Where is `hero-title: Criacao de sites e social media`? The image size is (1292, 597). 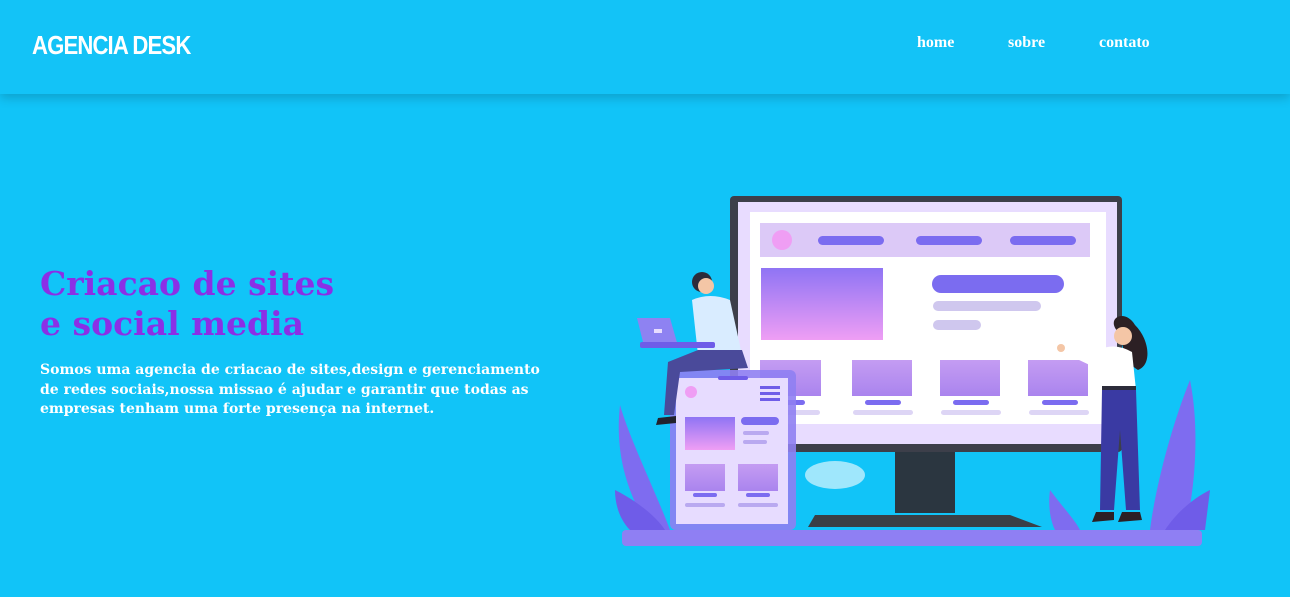
hero-title: Criacao de sites e social media is located at coordinates (187, 304).